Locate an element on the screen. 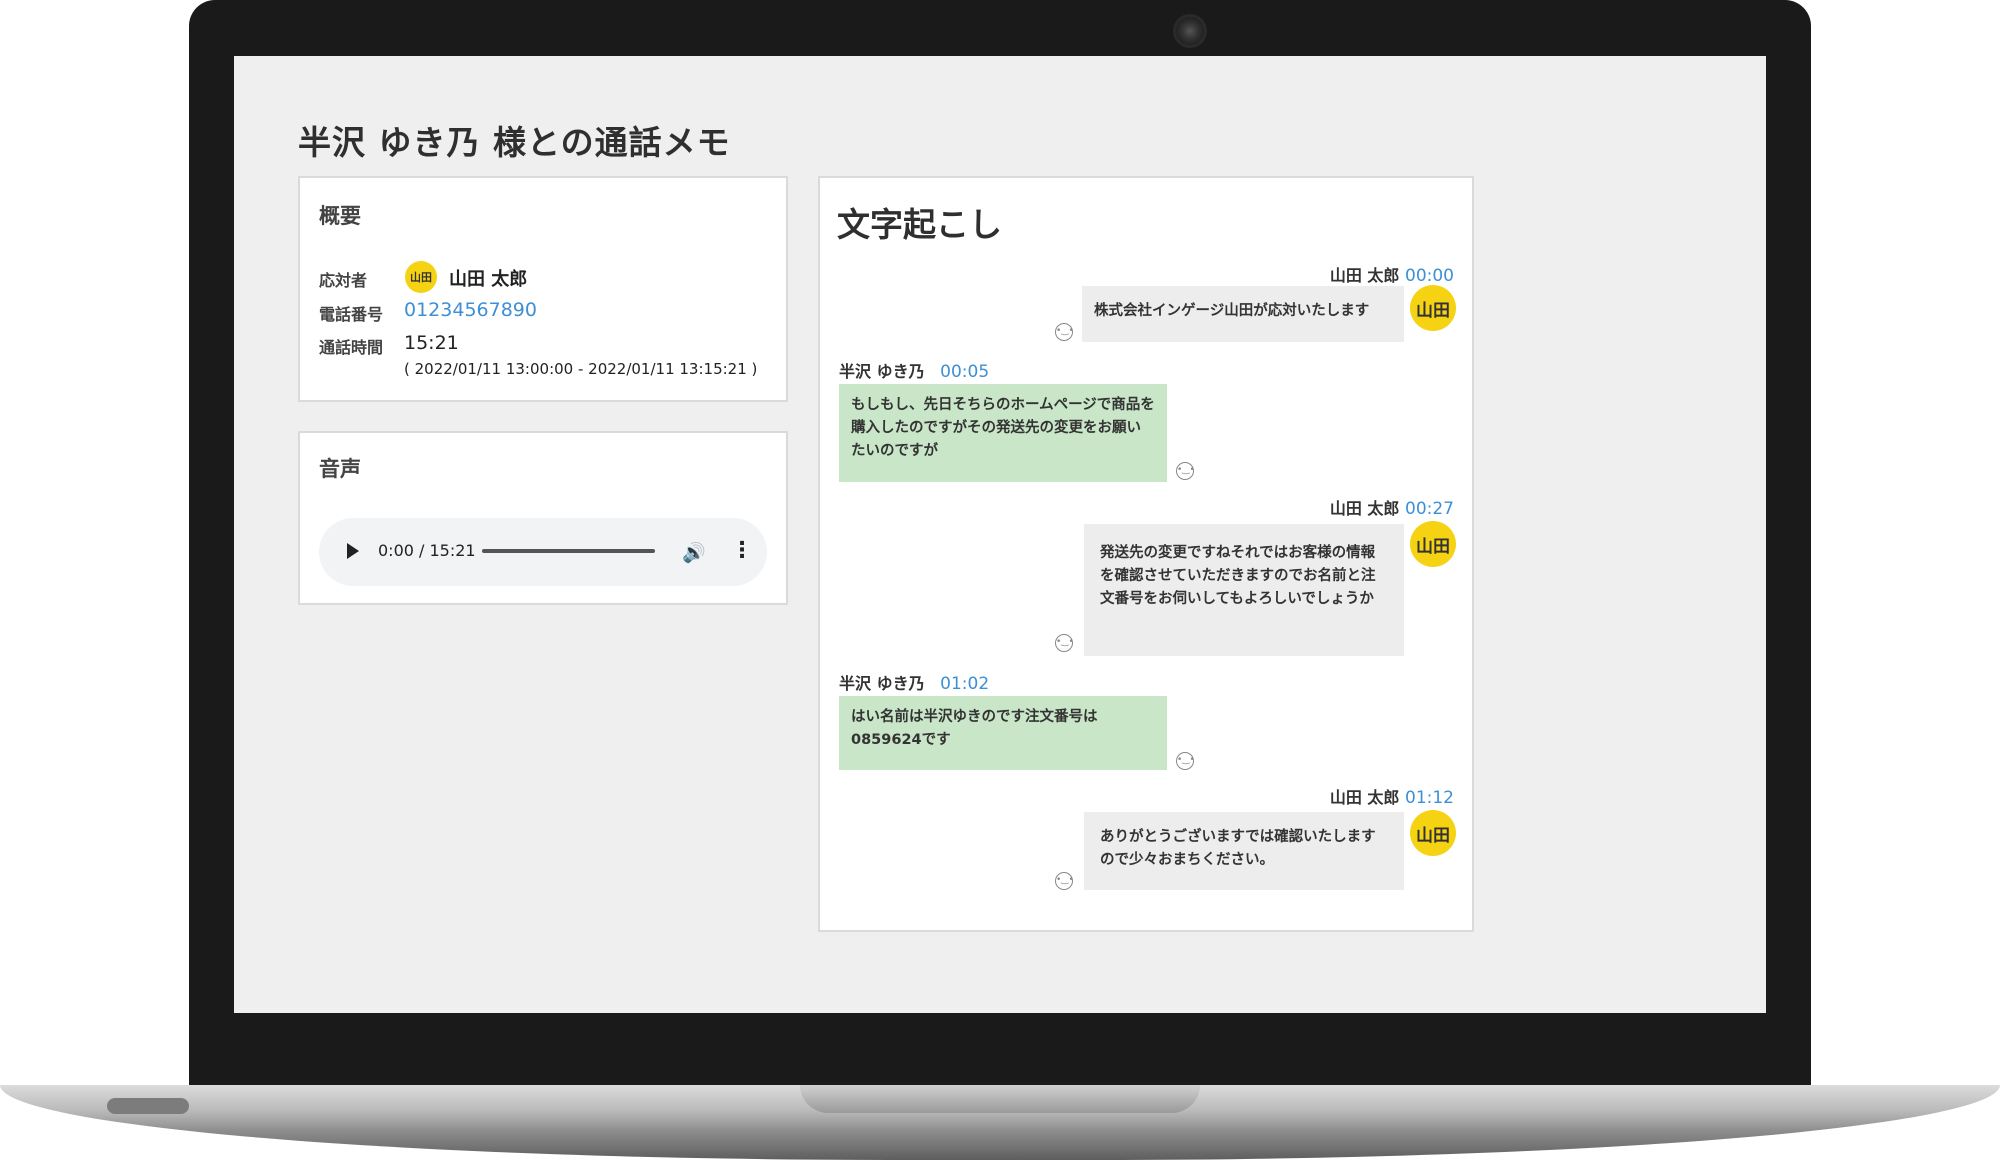  audio-player: 0:00 / 15:21 🔊 ⋮ is located at coordinates (543, 552).